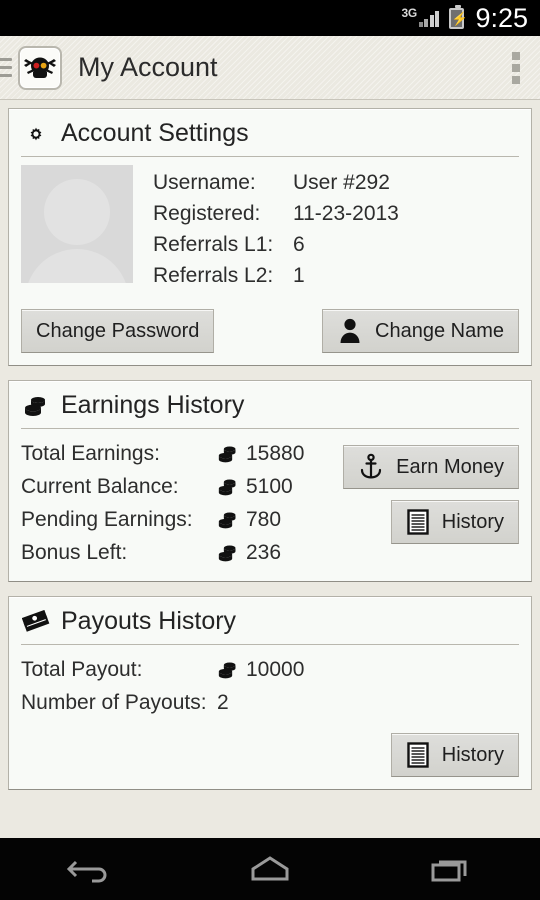 The width and height of the screenshot is (540, 900). Describe the element at coordinates (450, 869) in the screenshot. I see `recents-icon` at that location.